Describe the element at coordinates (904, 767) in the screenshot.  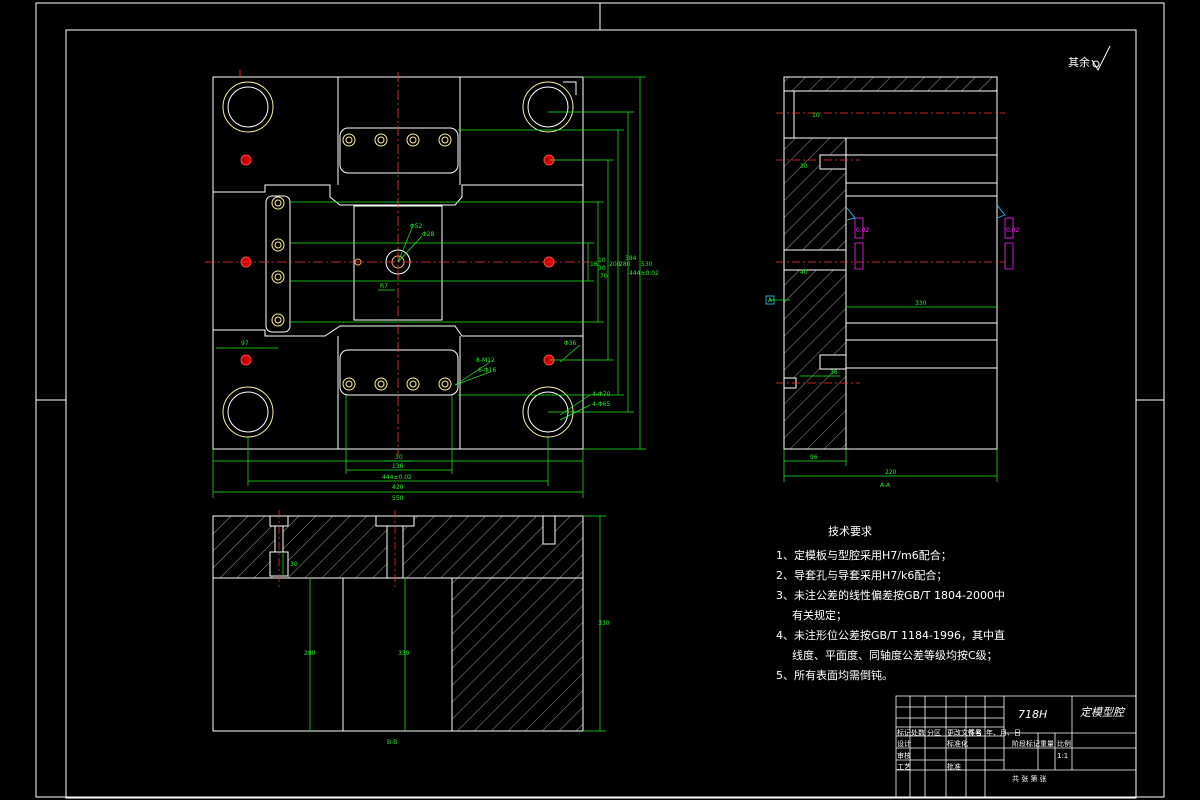
I see `tb-process: 工艺` at that location.